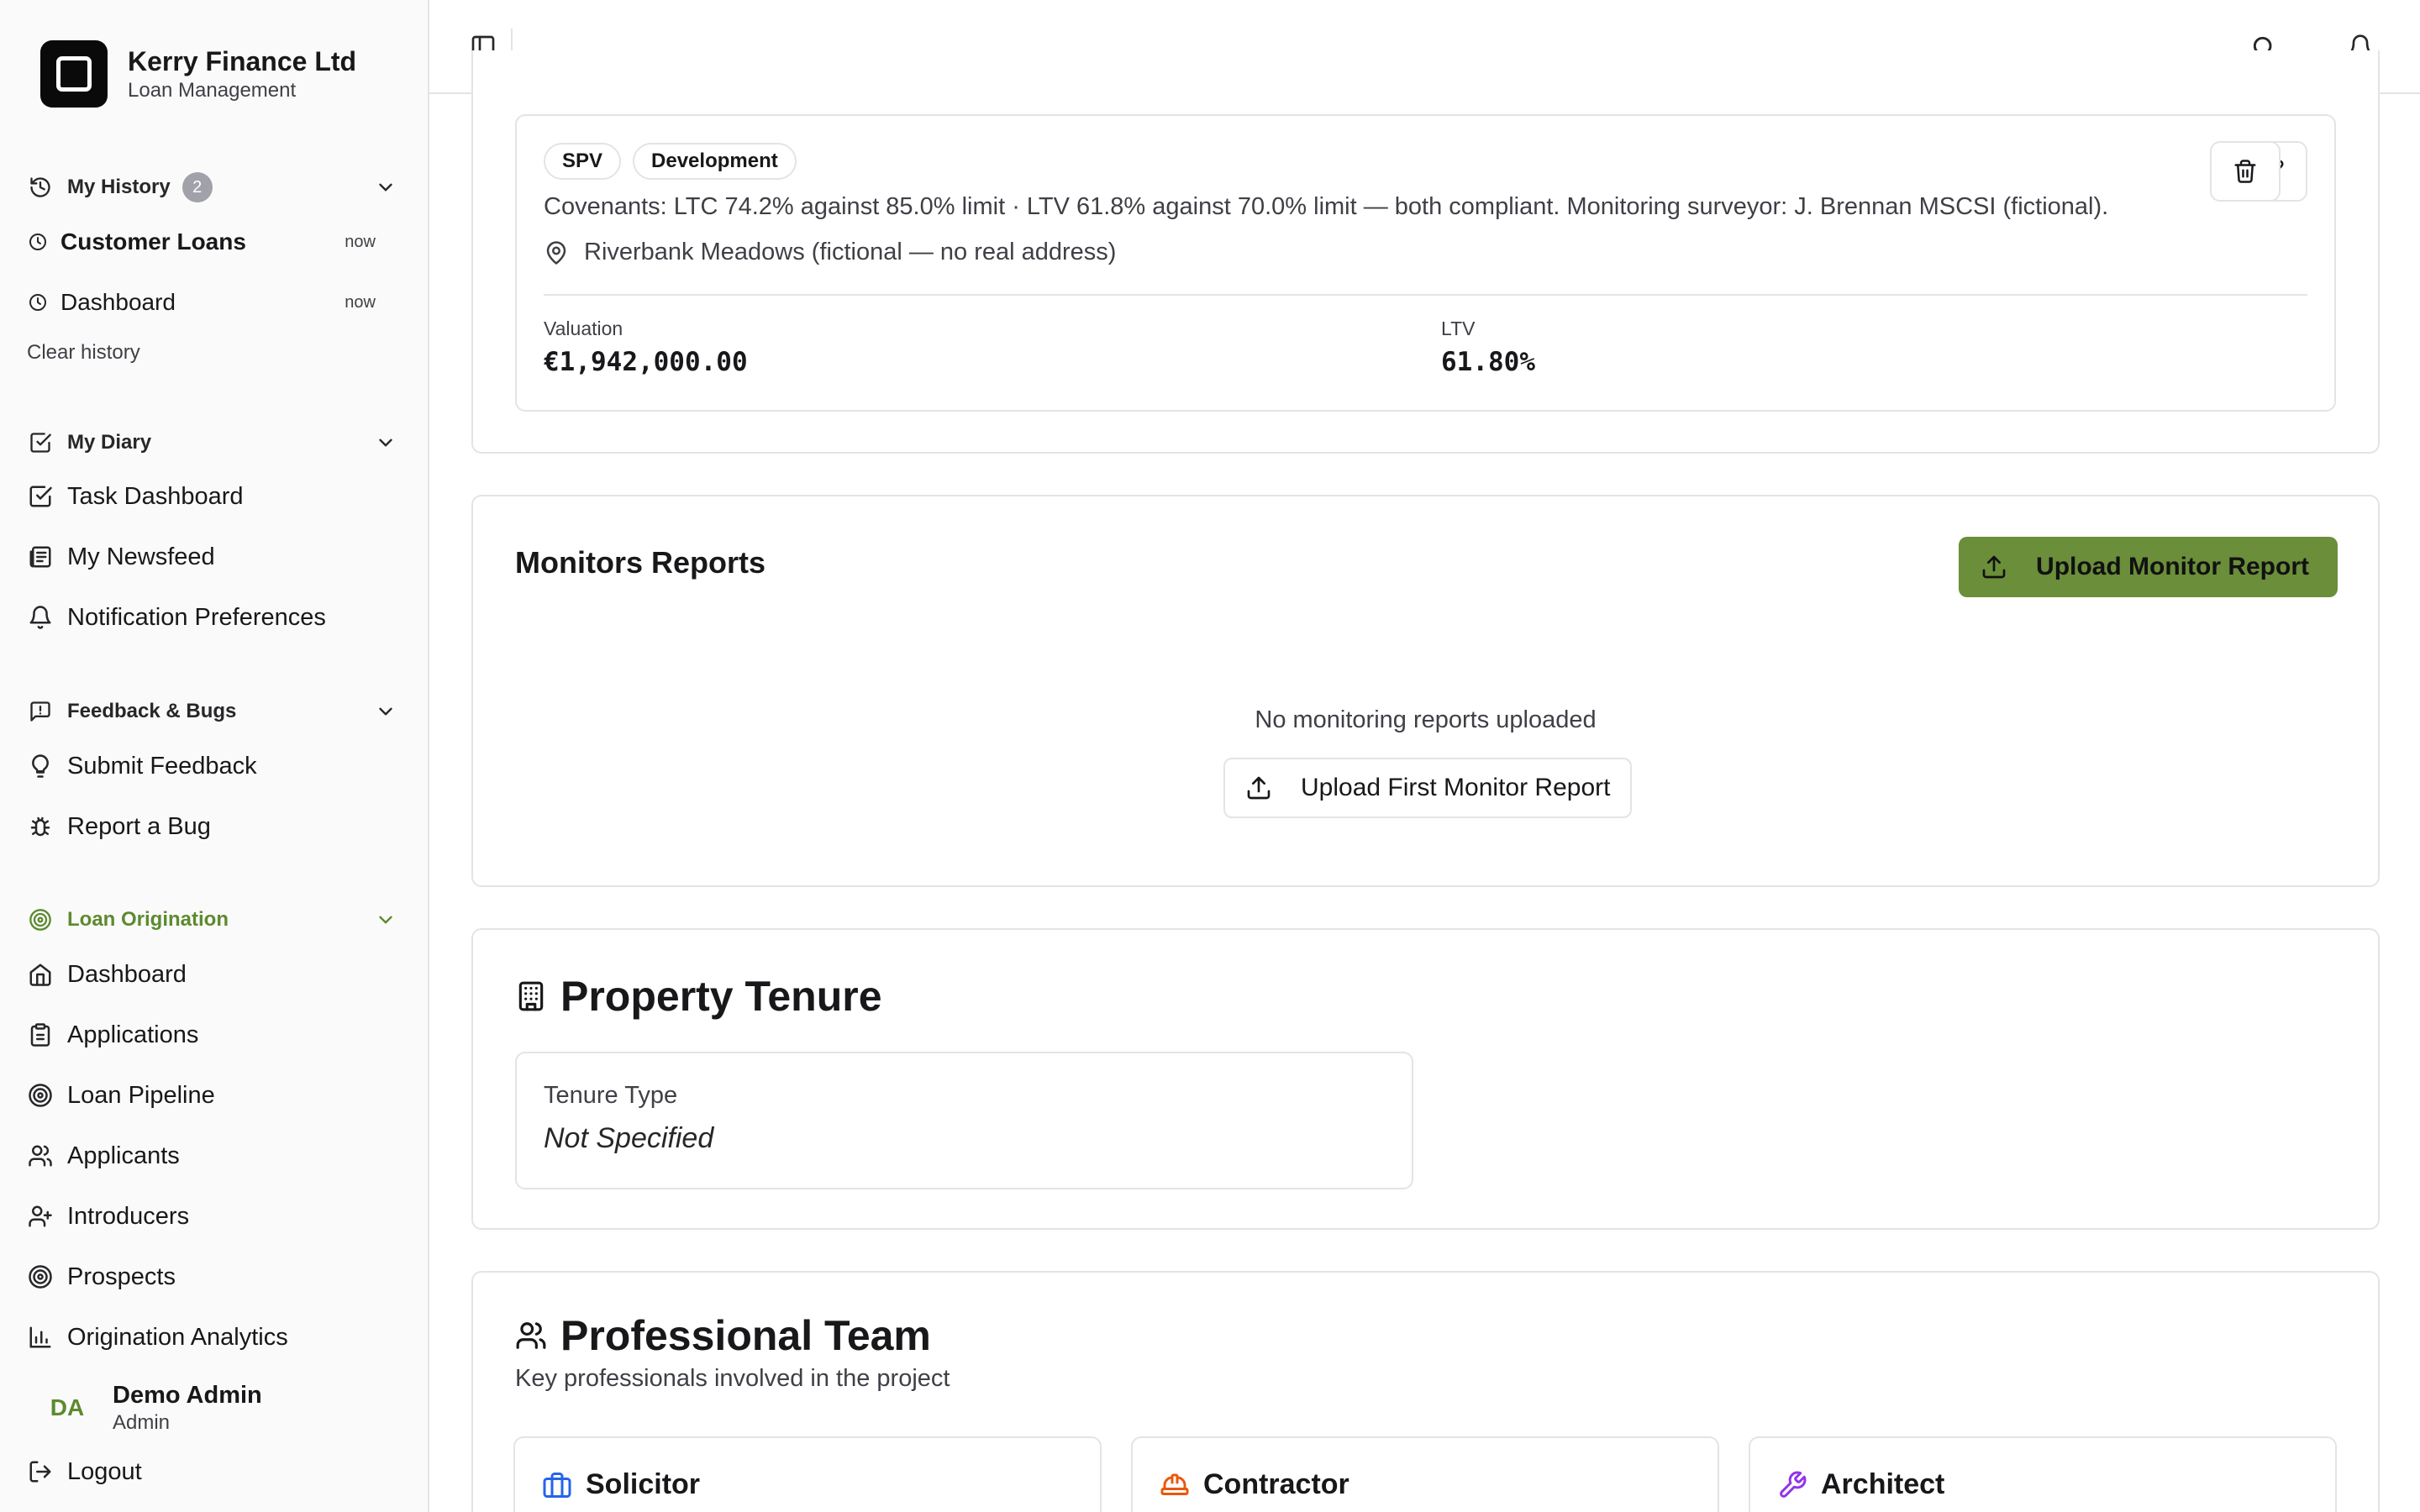 The width and height of the screenshot is (2420, 1512). I want to click on tag-list: SPV Development, so click(676, 161).